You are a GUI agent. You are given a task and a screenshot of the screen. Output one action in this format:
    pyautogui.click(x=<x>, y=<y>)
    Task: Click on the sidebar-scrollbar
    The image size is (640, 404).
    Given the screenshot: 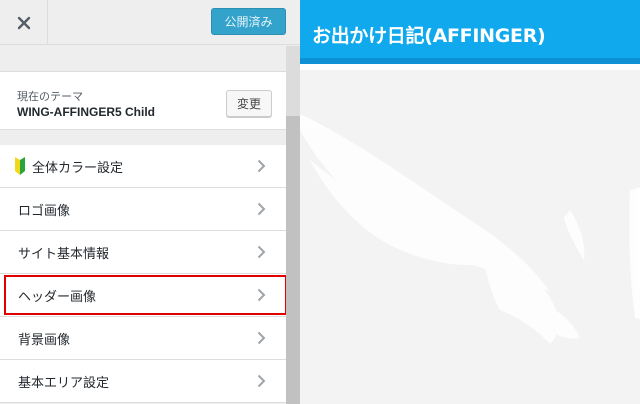 What is the action you would take?
    pyautogui.click(x=293, y=225)
    